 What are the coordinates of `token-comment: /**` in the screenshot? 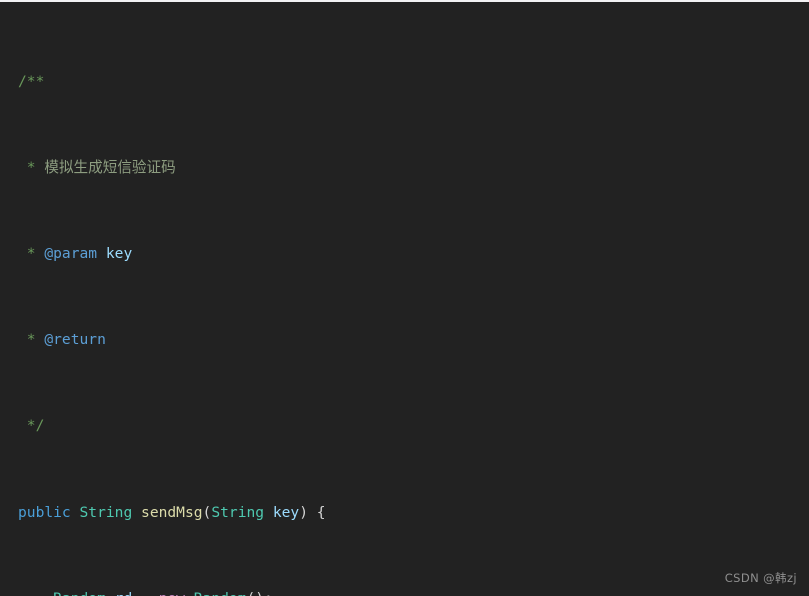 It's located at (31, 81).